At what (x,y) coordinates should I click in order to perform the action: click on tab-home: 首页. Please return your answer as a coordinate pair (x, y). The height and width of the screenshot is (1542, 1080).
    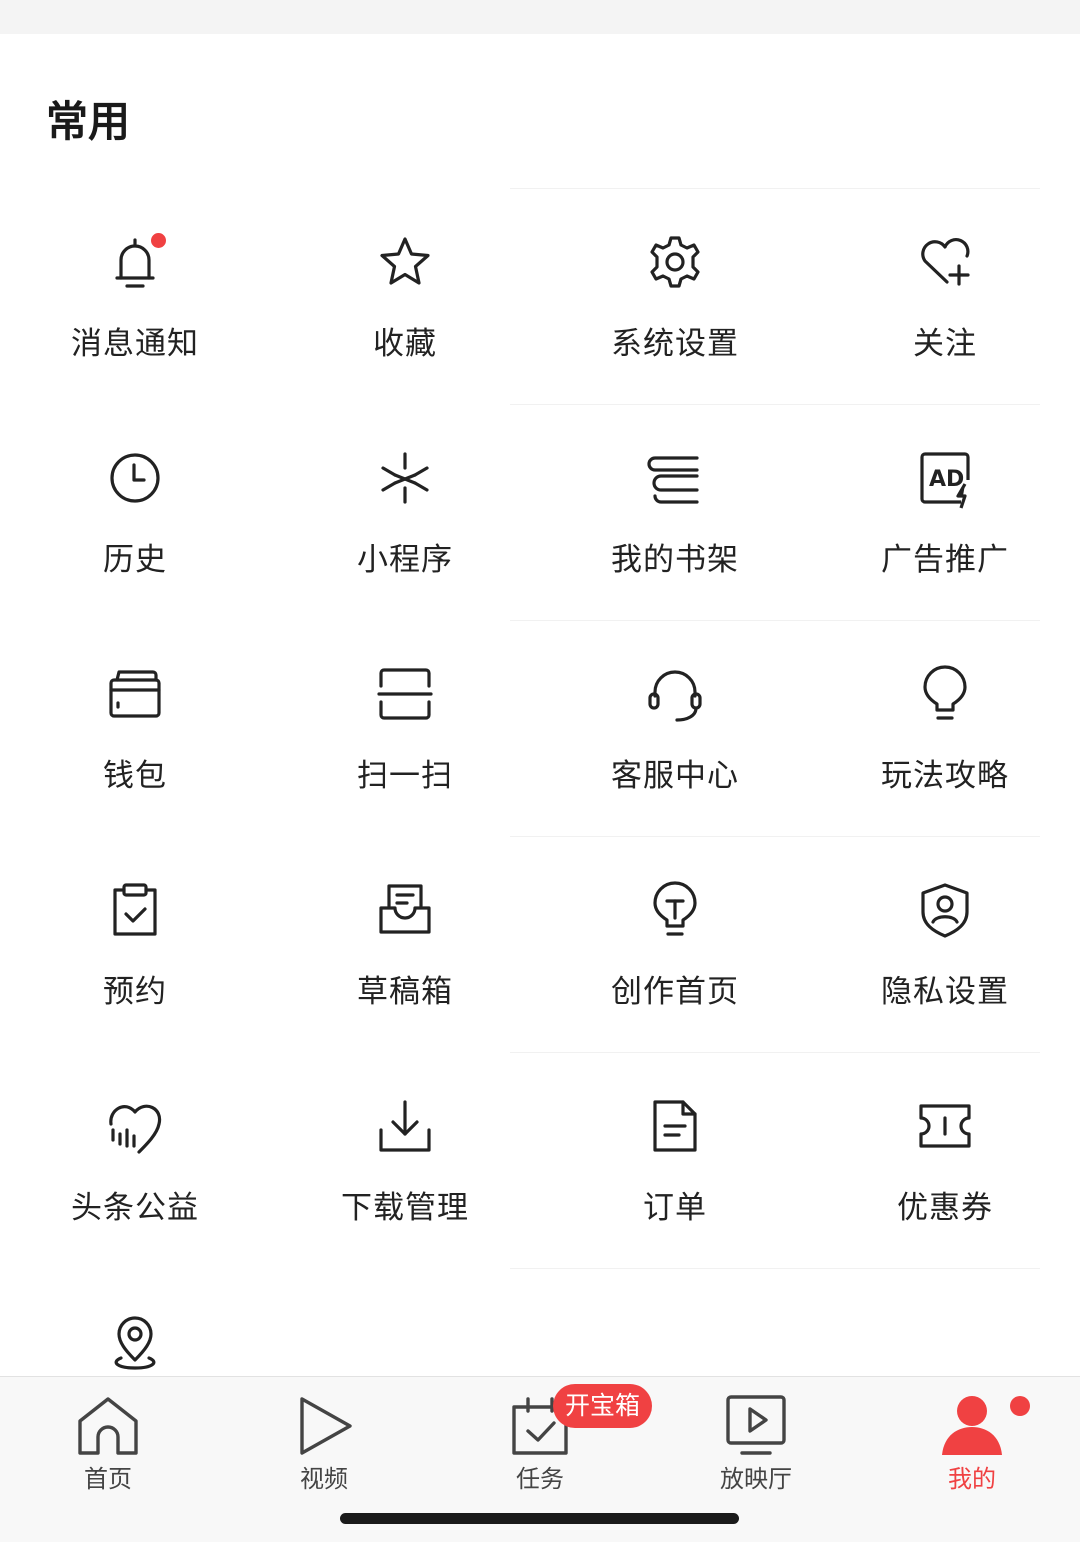
    Looking at the image, I should click on (108, 1437).